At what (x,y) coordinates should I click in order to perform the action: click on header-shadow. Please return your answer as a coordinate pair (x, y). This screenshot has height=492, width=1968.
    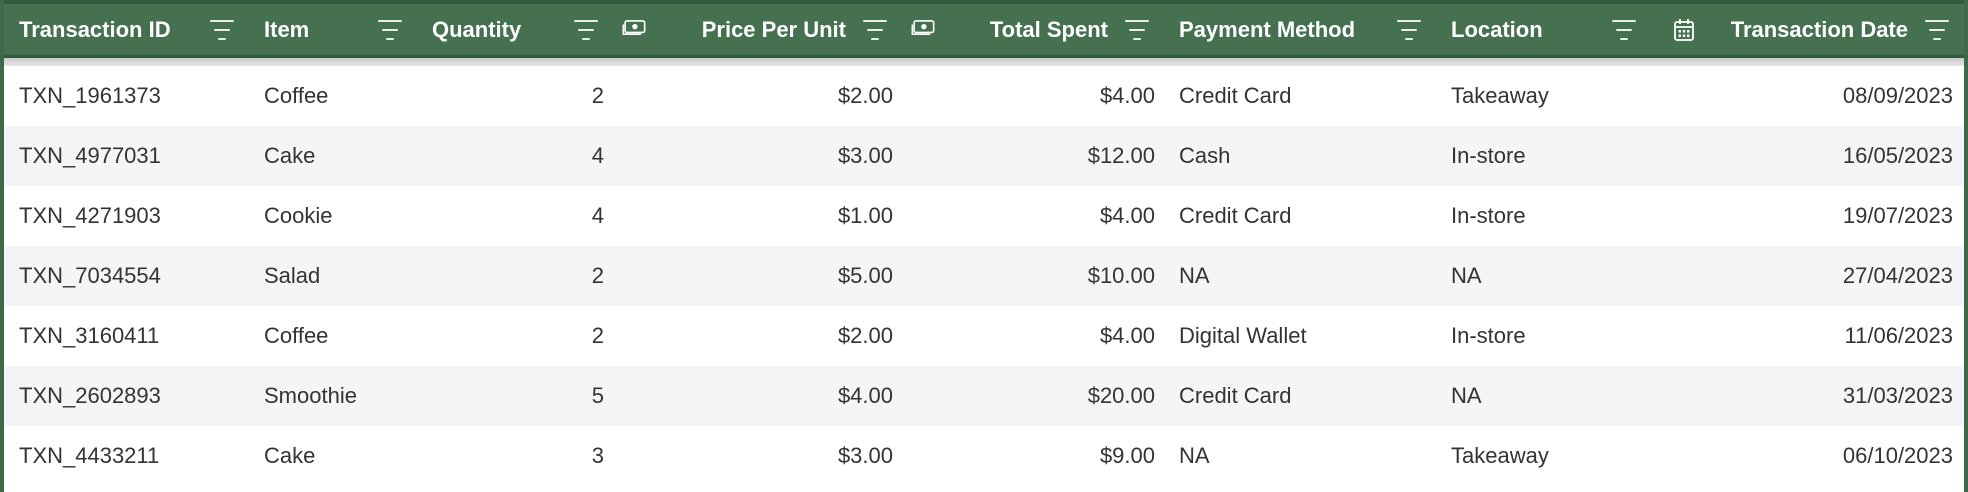
    Looking at the image, I should click on (984, 62).